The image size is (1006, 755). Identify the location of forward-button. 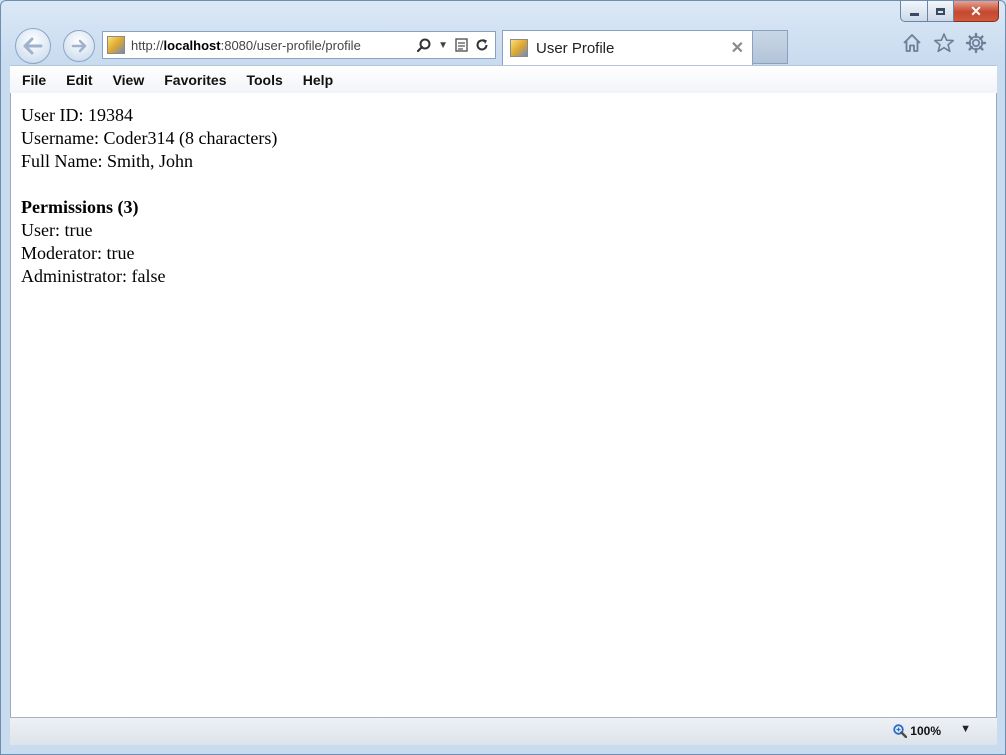
(79, 46).